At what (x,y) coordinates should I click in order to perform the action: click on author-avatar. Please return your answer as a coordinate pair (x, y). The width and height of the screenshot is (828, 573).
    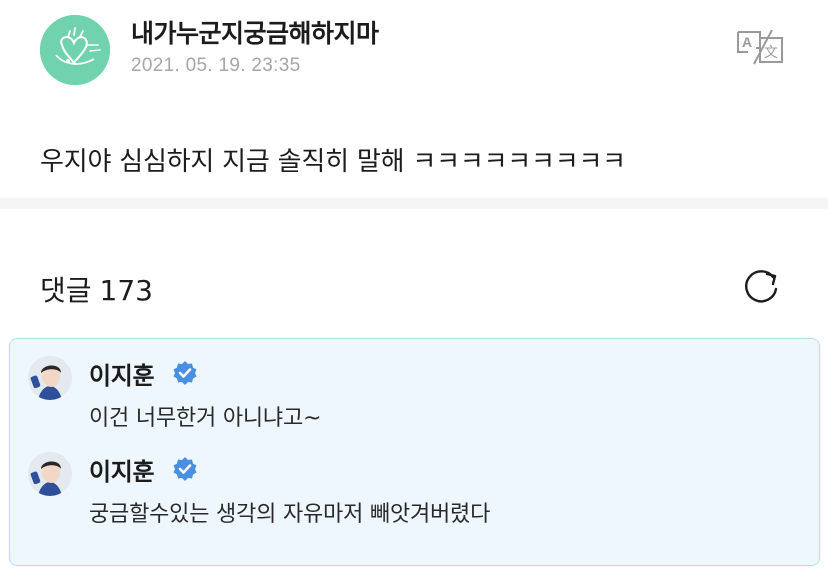
    Looking at the image, I should click on (75, 50).